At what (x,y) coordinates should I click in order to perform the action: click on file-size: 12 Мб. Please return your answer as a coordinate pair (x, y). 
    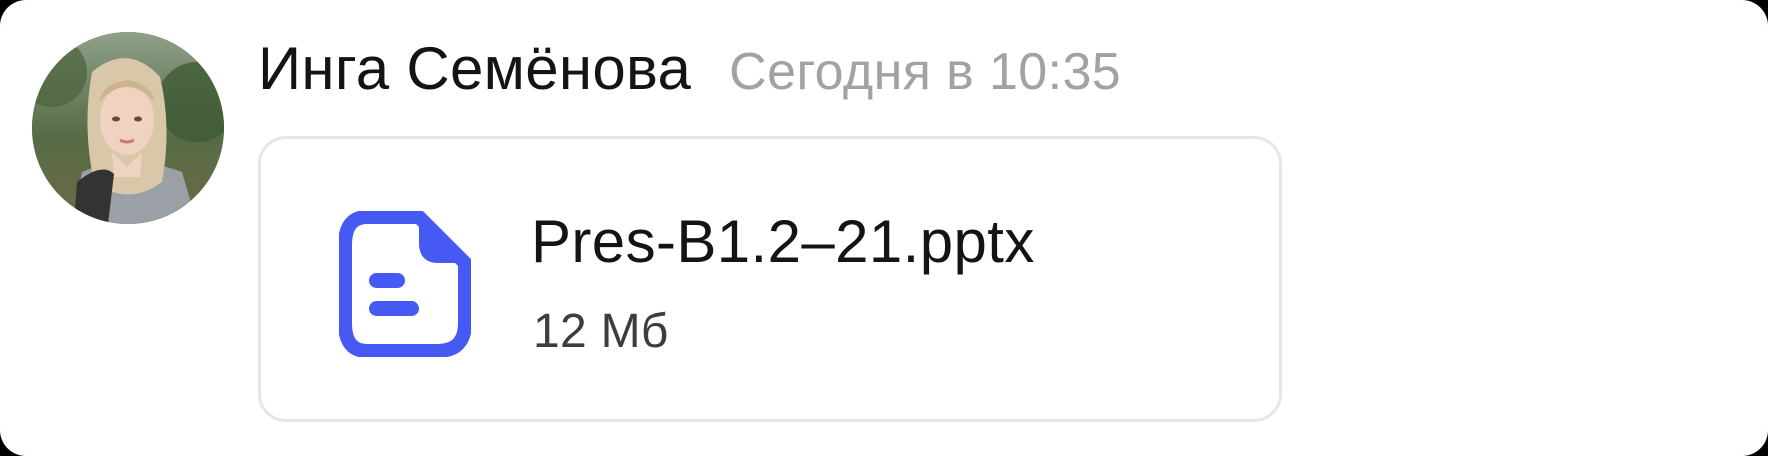
    Looking at the image, I should click on (601, 331).